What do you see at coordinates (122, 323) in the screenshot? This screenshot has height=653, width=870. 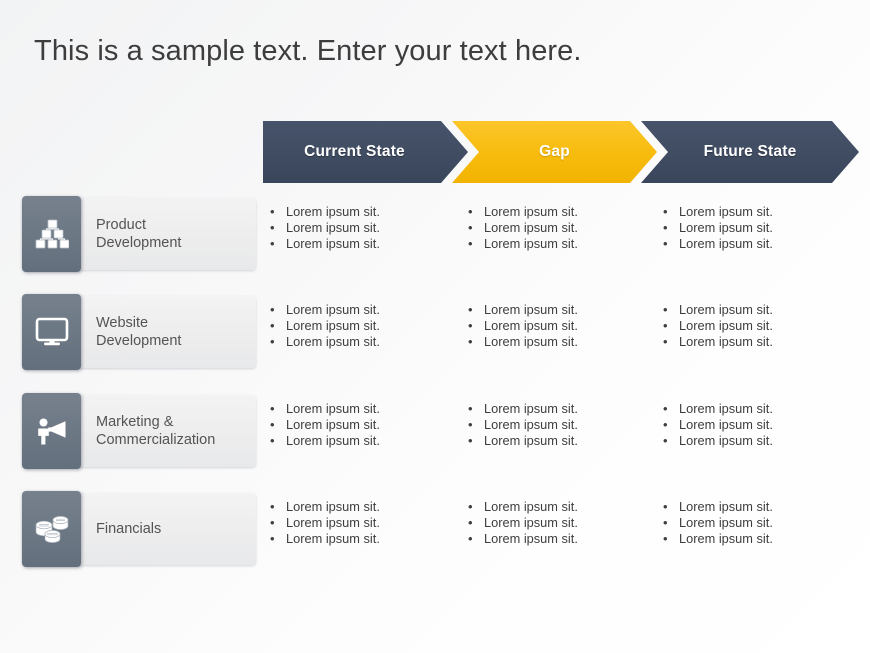 I see `category-label-line1: Website` at bounding box center [122, 323].